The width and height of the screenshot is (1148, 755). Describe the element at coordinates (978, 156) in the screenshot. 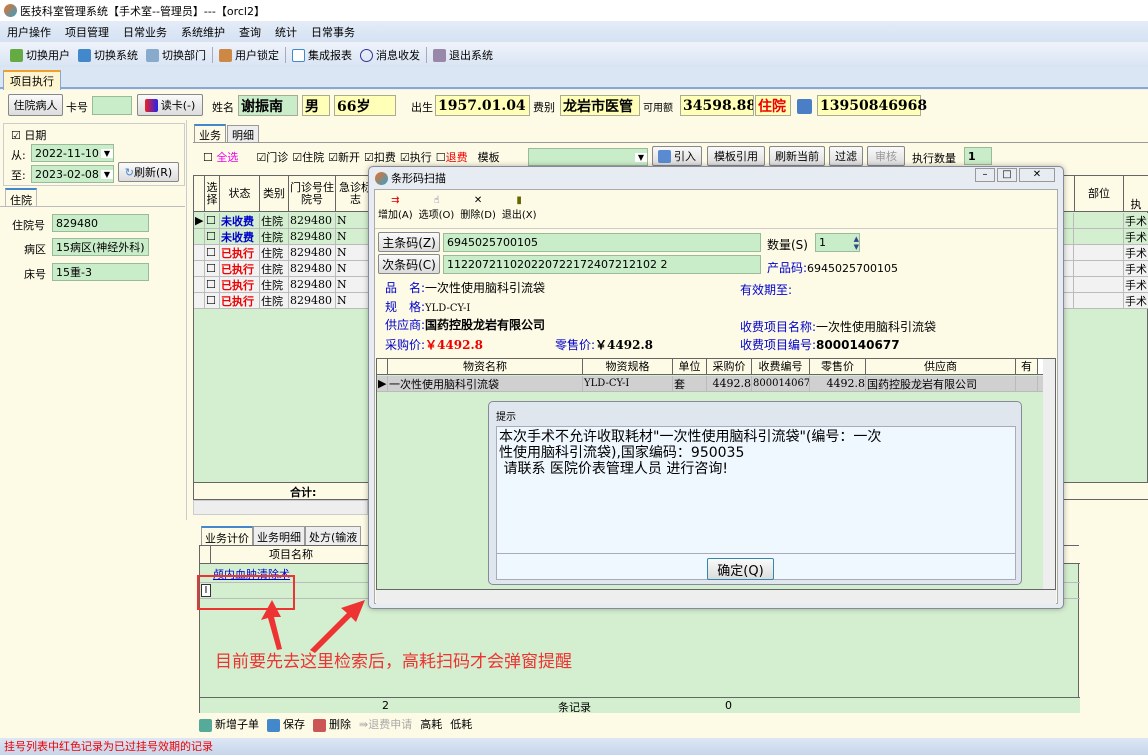

I see `exec-qty-input: 1` at that location.